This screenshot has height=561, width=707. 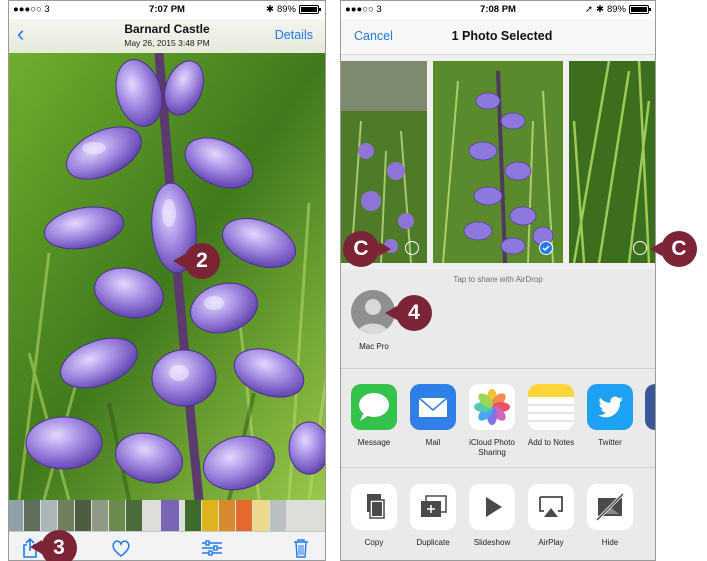 I want to click on share-add-to-notes: Add to Notes, so click(x=551, y=416).